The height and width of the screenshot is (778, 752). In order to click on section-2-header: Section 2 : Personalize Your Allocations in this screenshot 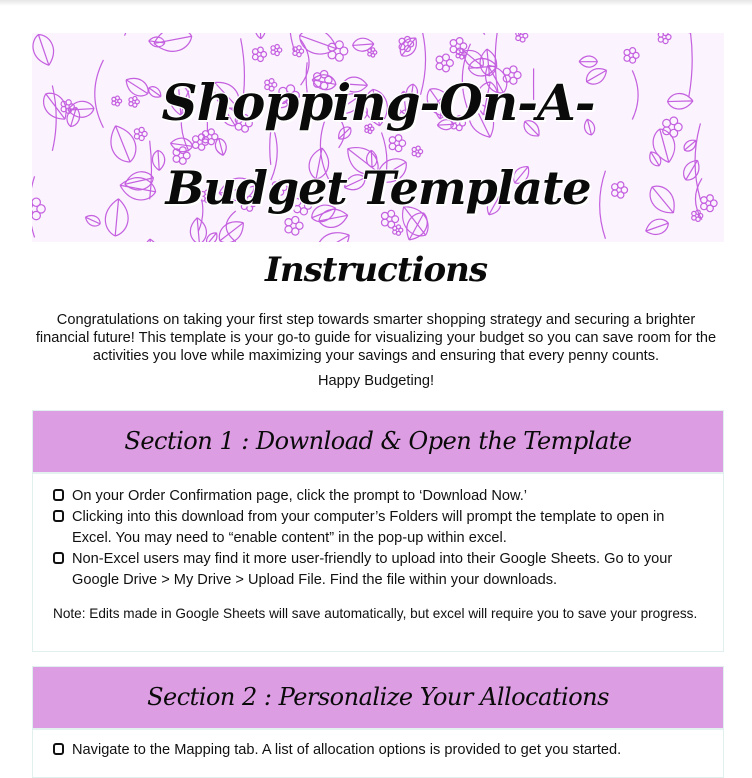, I will do `click(378, 698)`.